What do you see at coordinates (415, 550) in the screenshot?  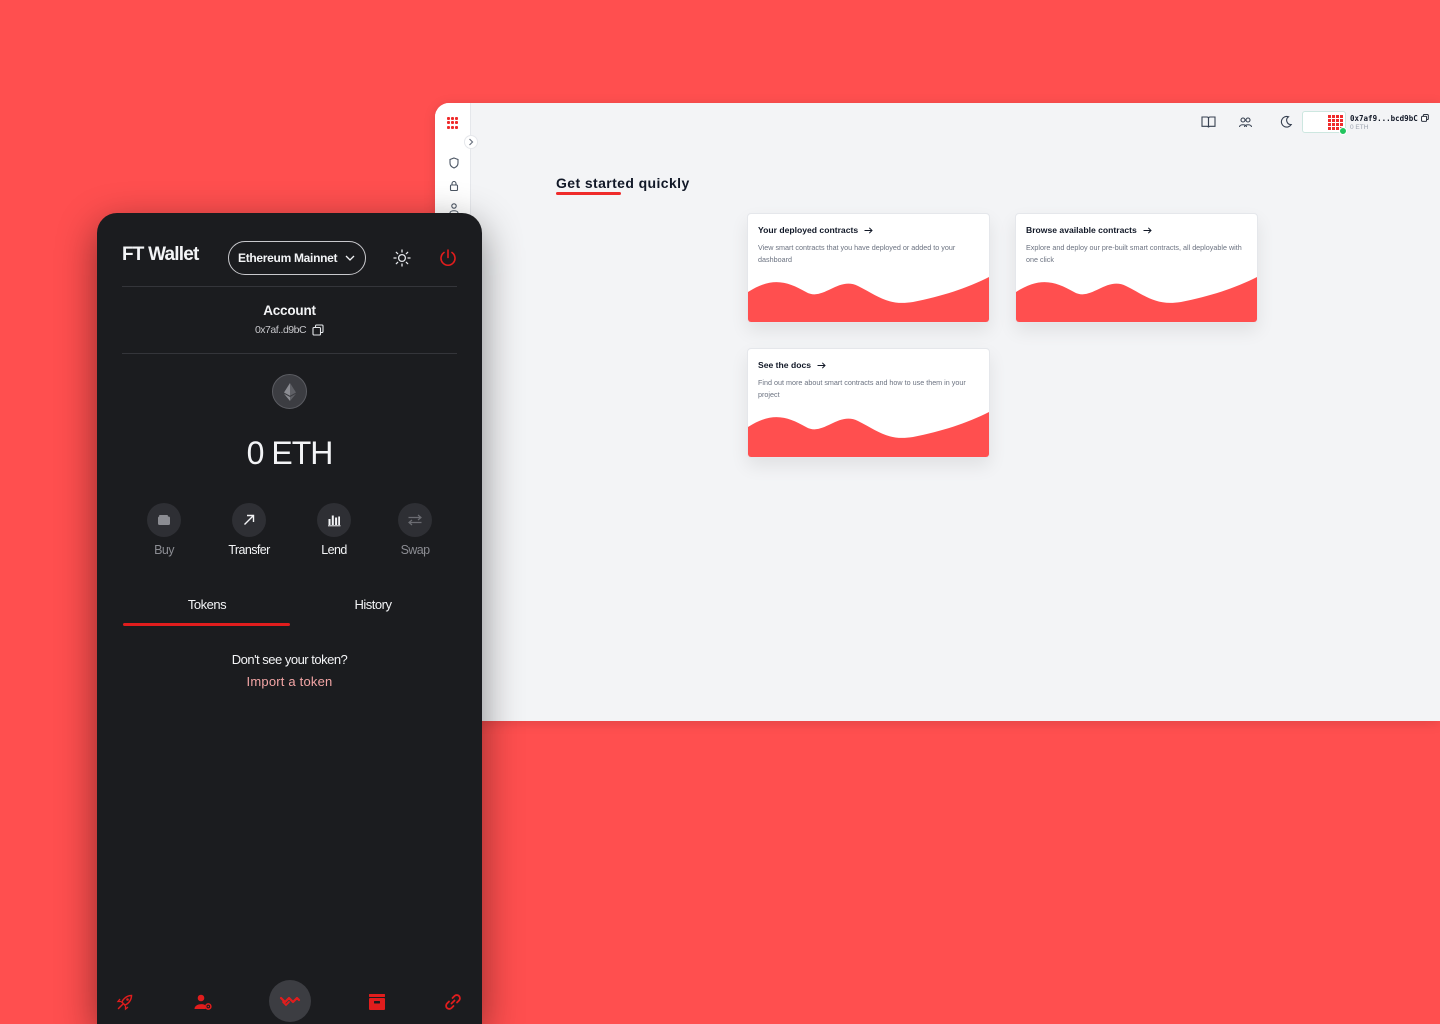 I see `action-label: Swap` at bounding box center [415, 550].